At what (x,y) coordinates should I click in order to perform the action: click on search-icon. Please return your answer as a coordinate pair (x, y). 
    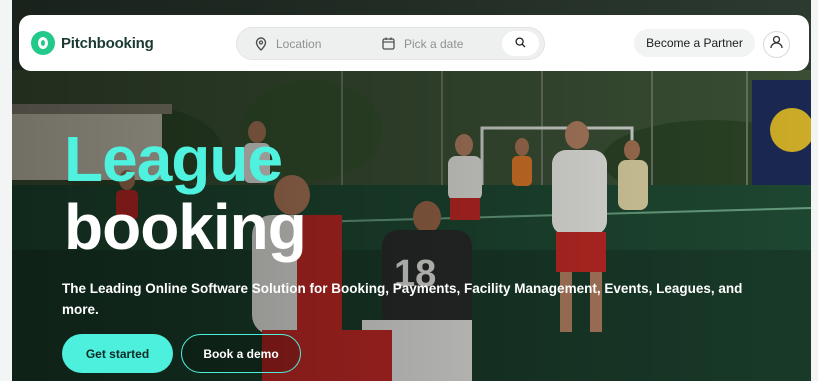
    Looking at the image, I should click on (520, 44).